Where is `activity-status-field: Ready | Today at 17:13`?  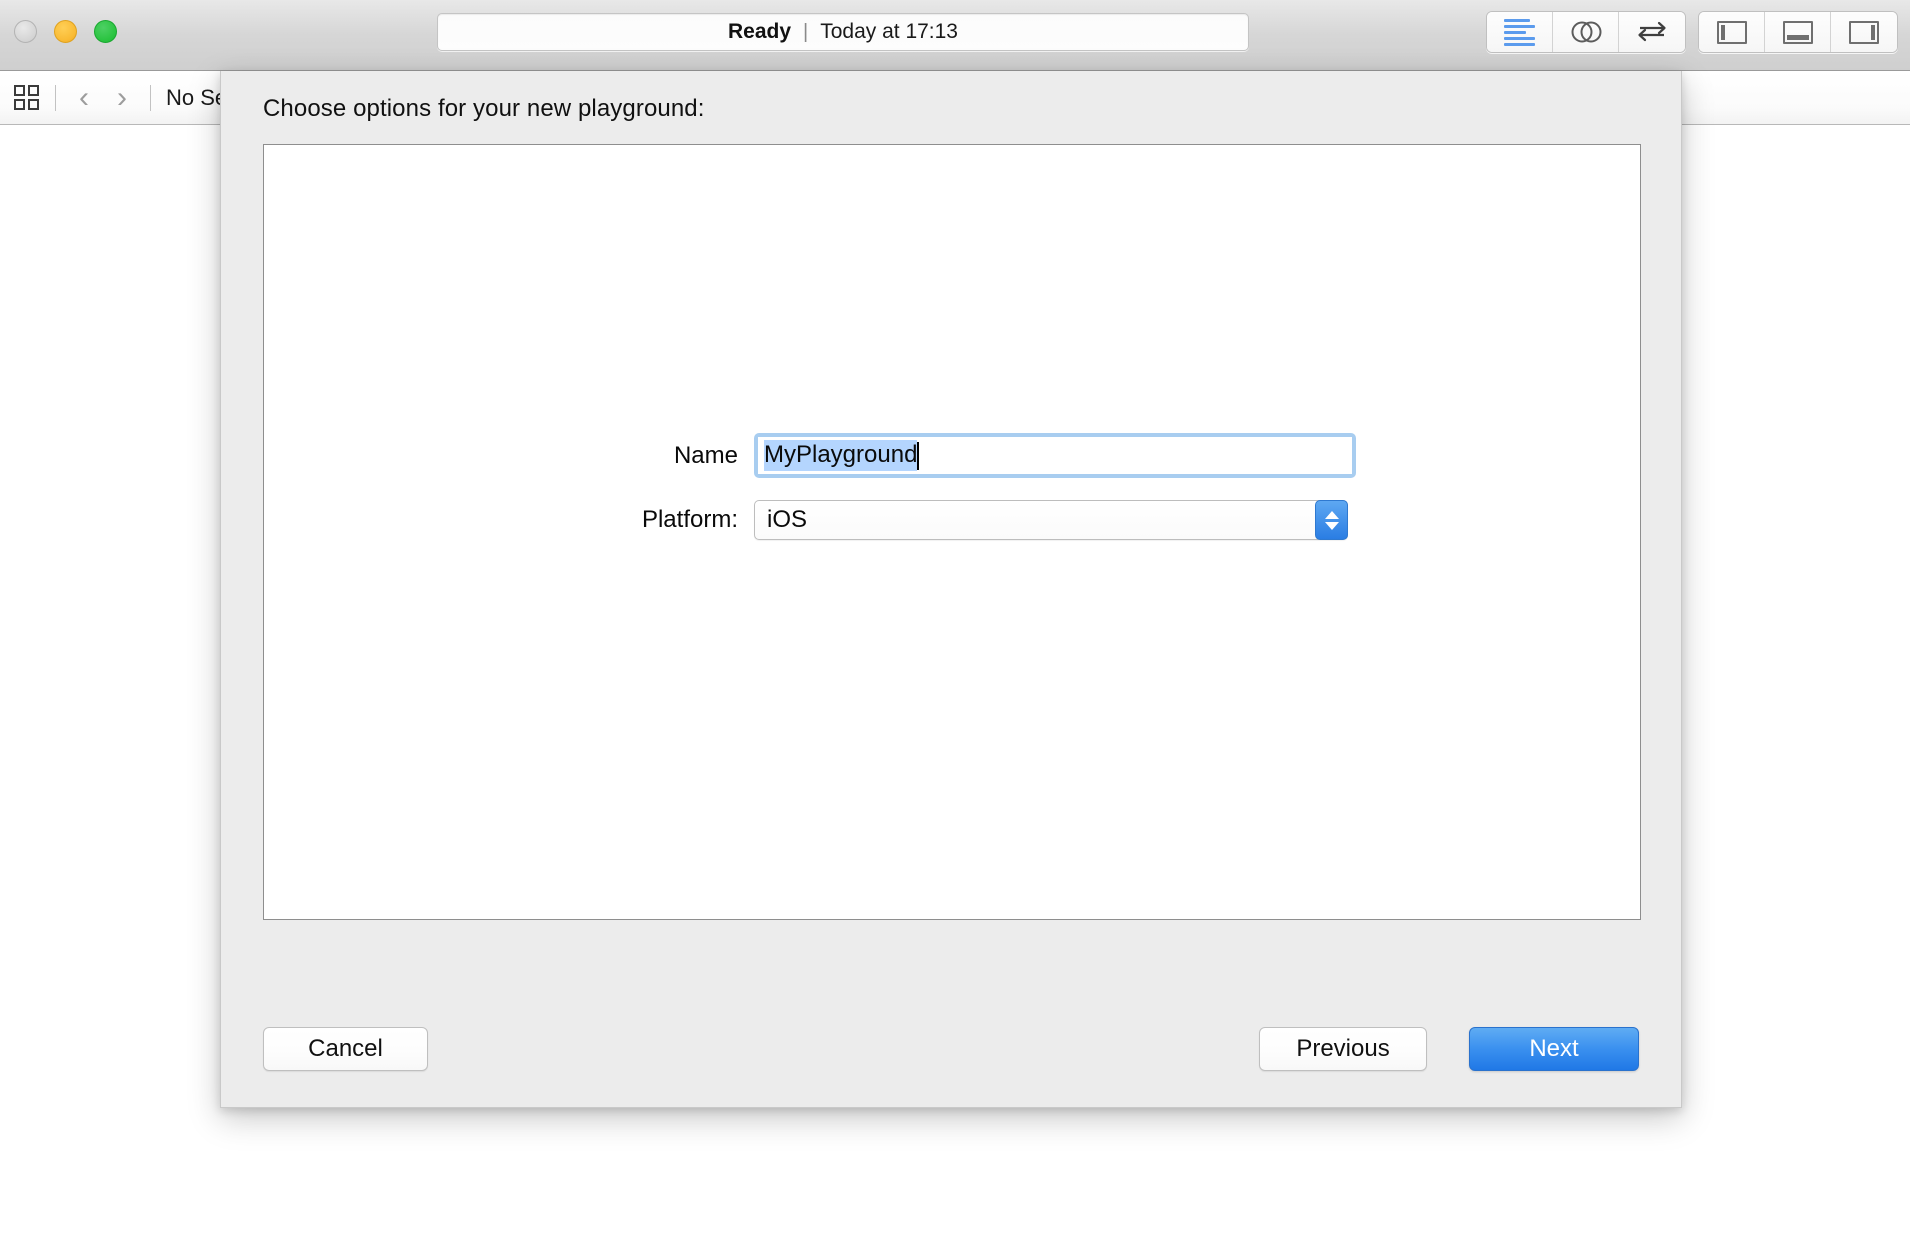 activity-status-field: Ready | Today at 17:13 is located at coordinates (843, 32).